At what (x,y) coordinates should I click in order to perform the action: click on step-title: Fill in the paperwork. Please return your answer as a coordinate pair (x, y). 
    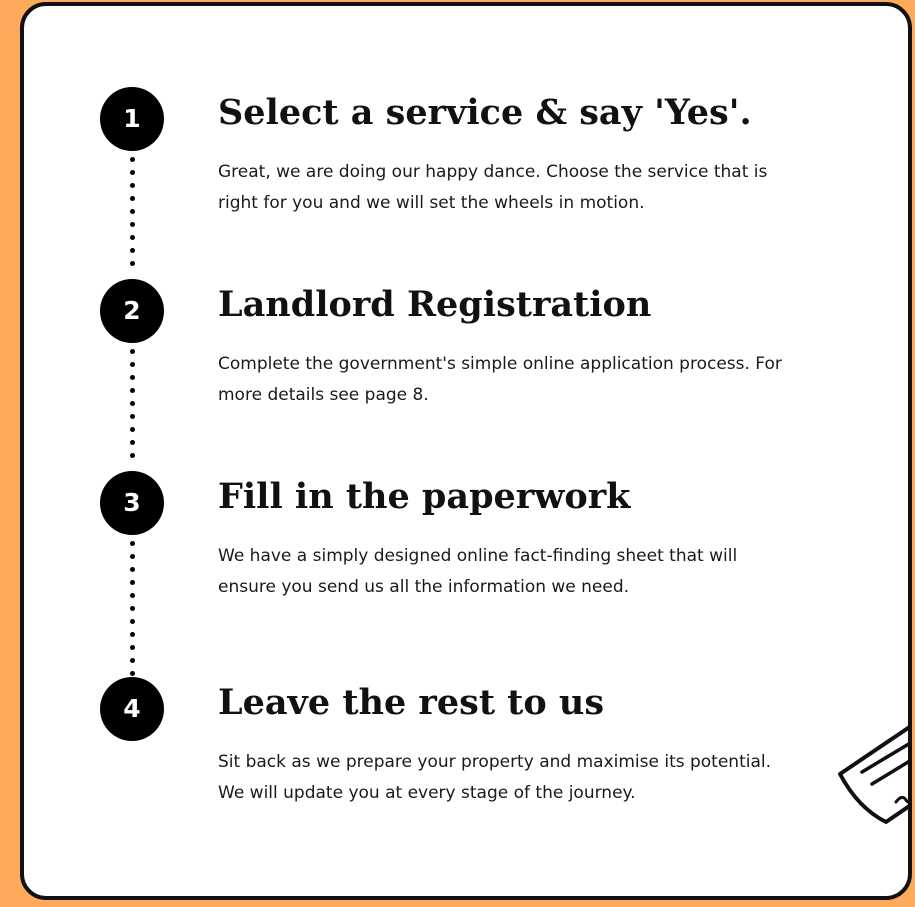
    Looking at the image, I should click on (424, 496).